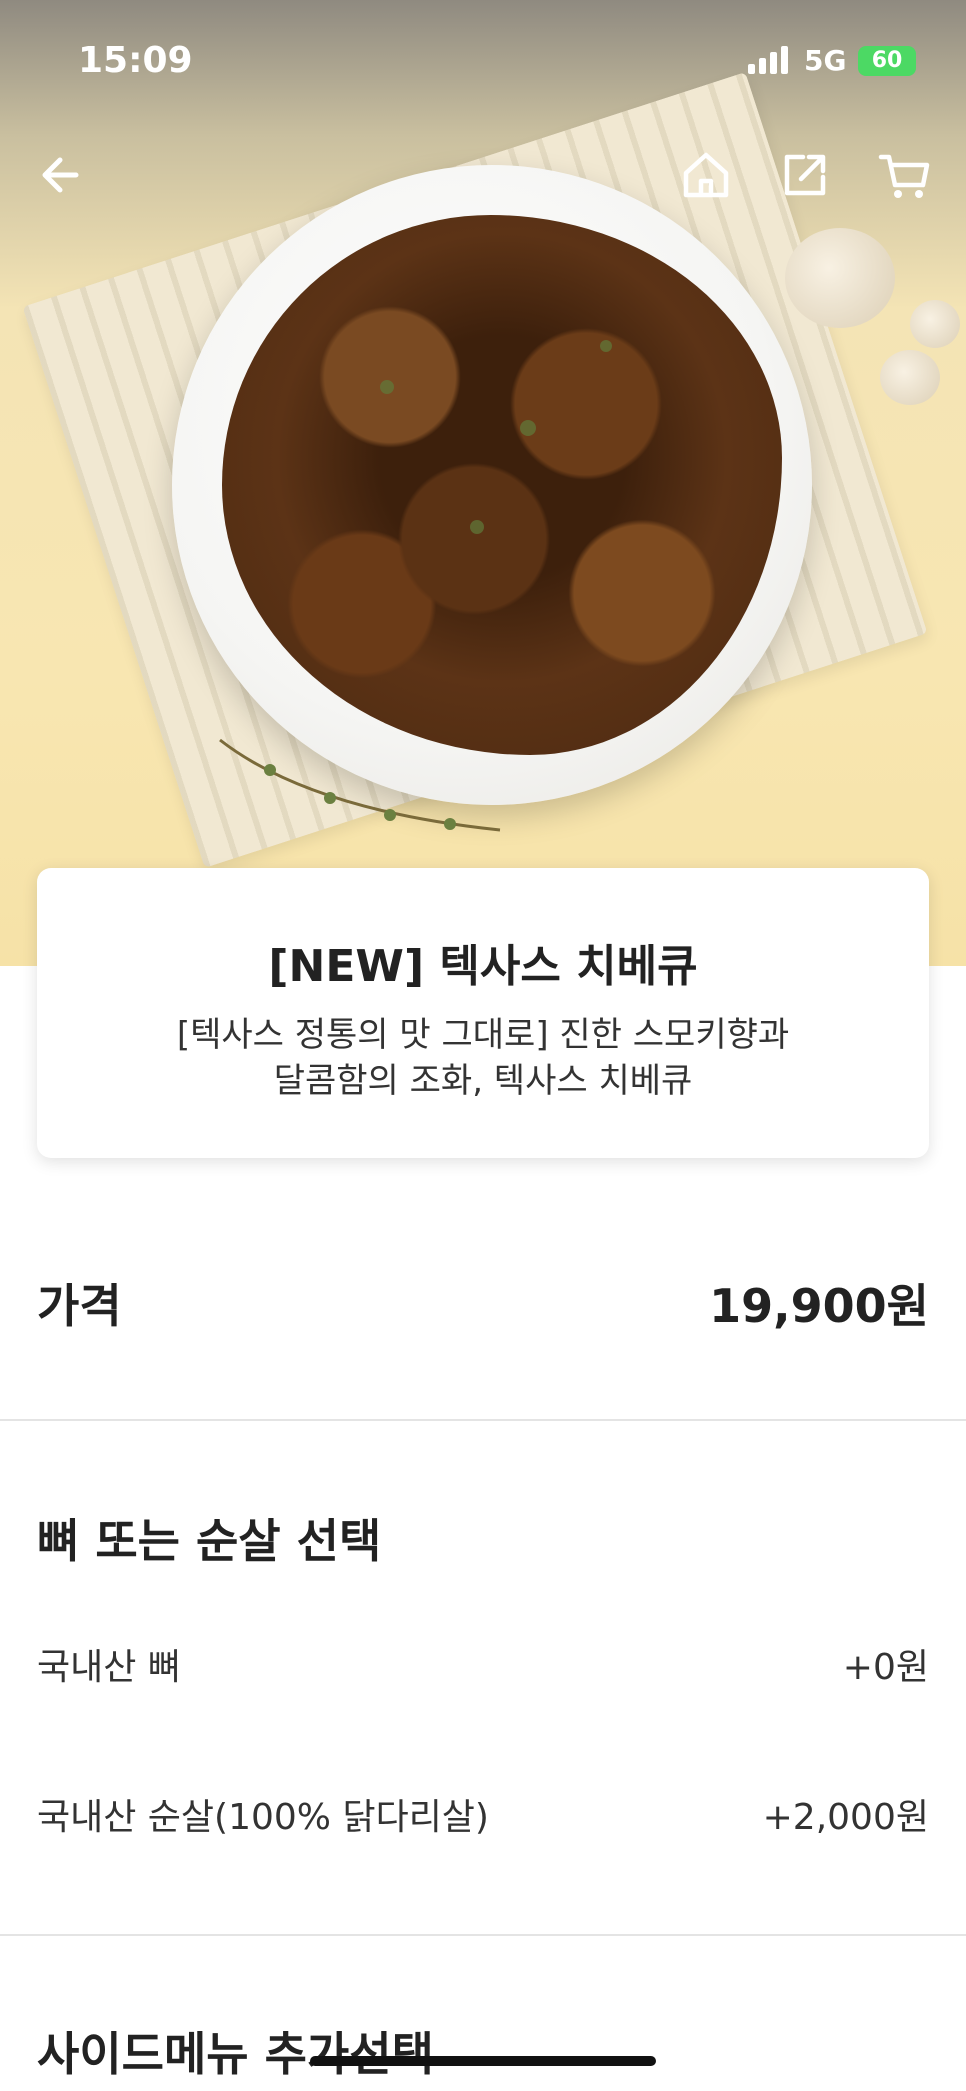 The width and height of the screenshot is (966, 2091). What do you see at coordinates (483, 2061) in the screenshot?
I see `home-indicator` at bounding box center [483, 2061].